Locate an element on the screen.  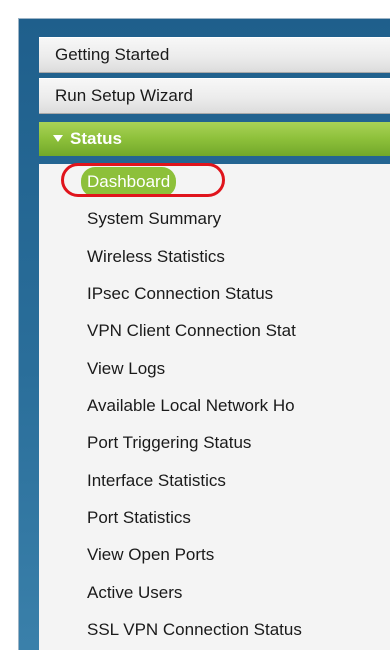
submenu-item-view-open-ports: View Open Ports is located at coordinates (150, 555).